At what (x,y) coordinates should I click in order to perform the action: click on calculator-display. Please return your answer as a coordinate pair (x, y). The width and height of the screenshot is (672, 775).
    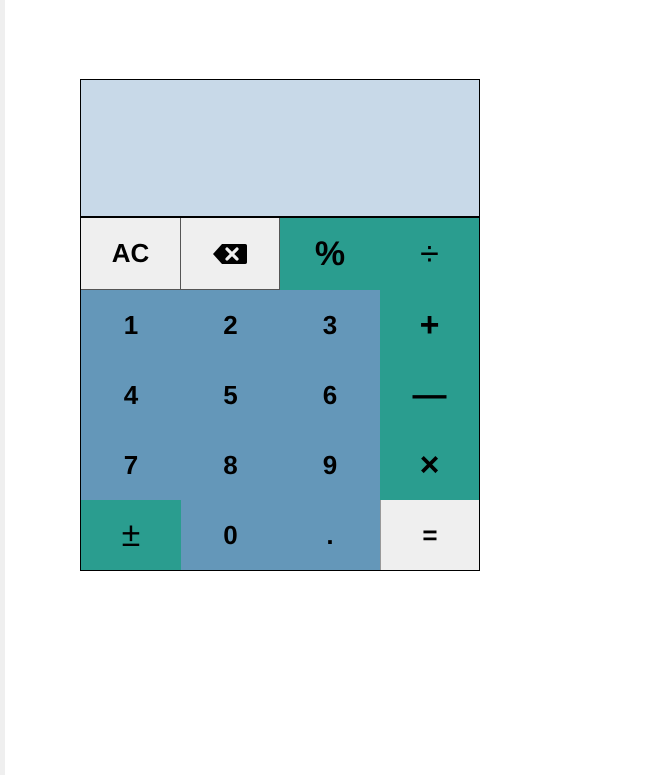
    Looking at the image, I should click on (280, 149).